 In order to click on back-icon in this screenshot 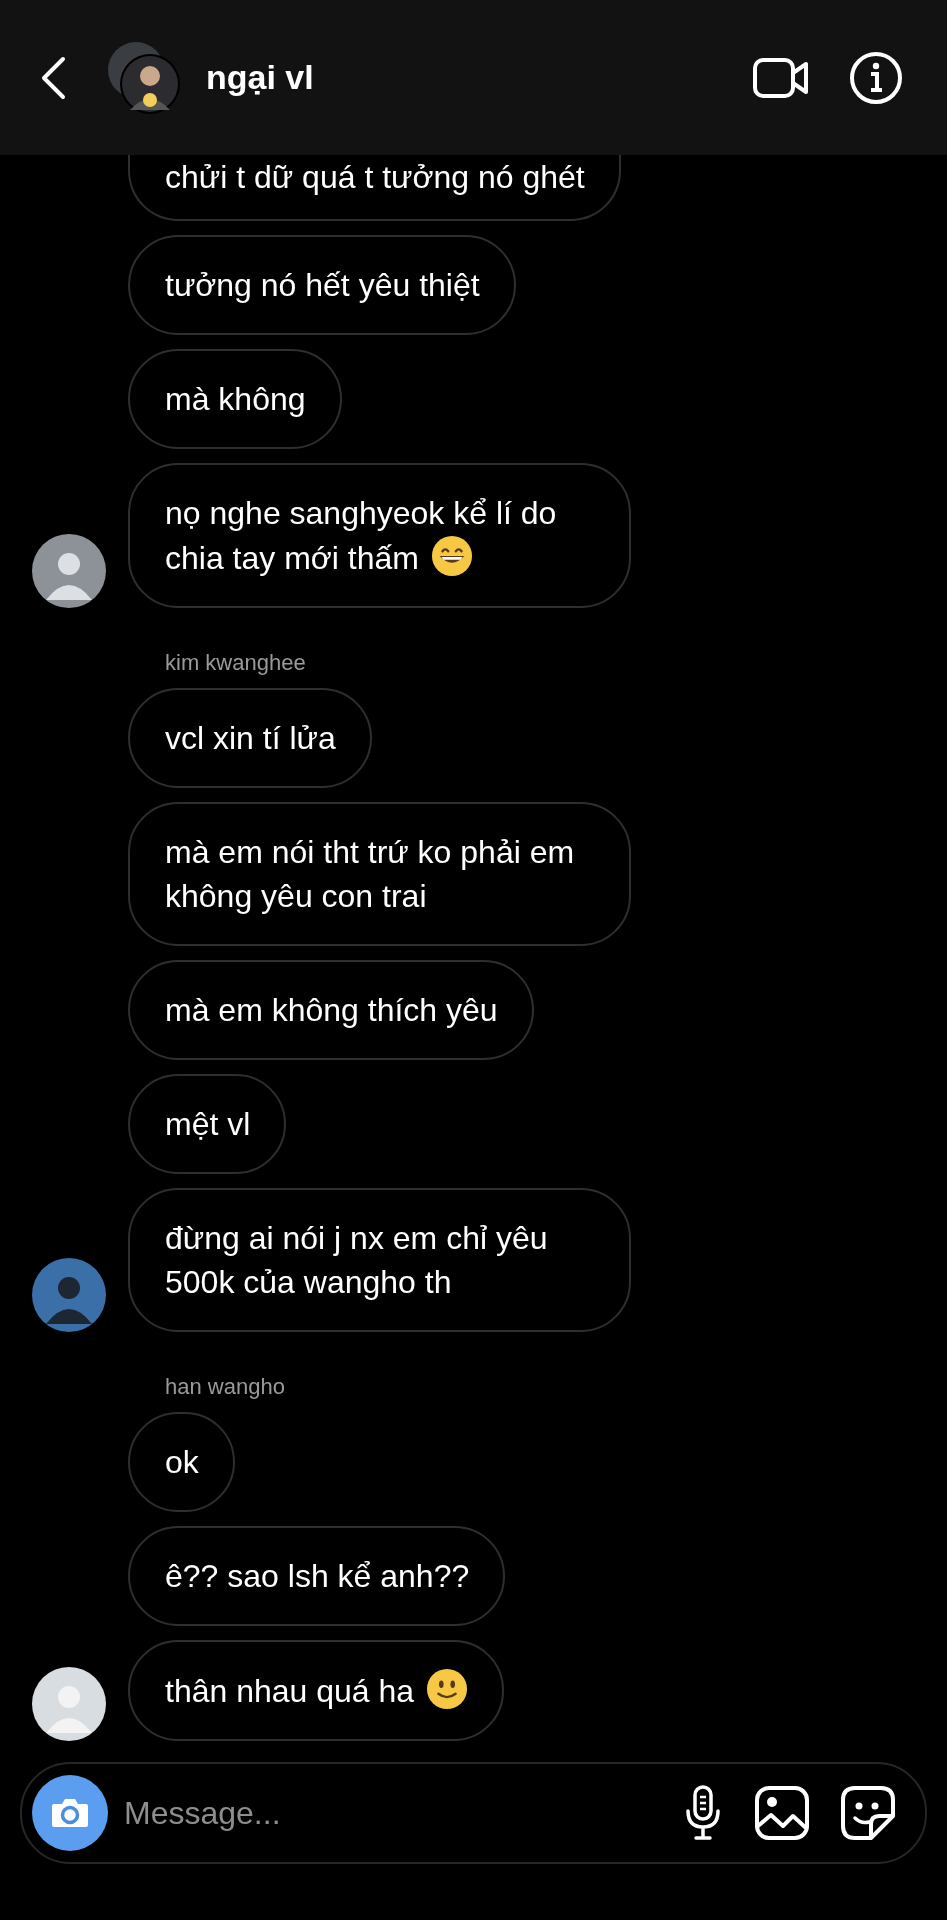, I will do `click(53, 77)`.